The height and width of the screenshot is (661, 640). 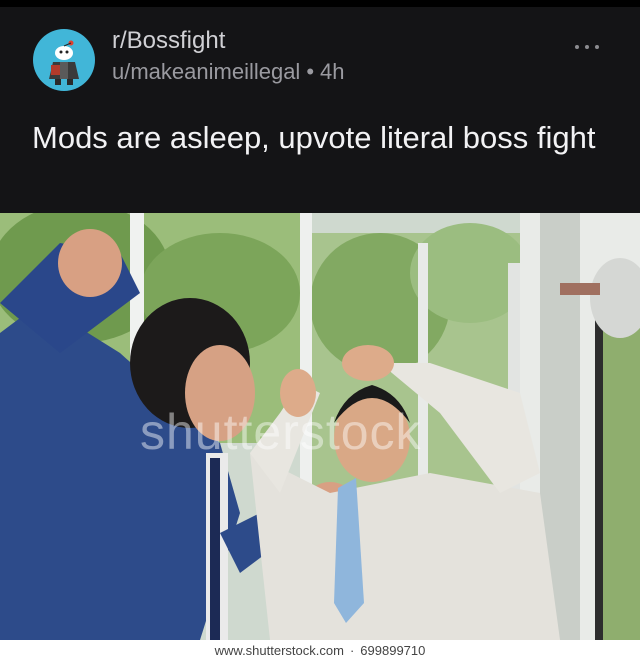 What do you see at coordinates (279, 650) in the screenshot?
I see `footer-site: www.shutterstock.com` at bounding box center [279, 650].